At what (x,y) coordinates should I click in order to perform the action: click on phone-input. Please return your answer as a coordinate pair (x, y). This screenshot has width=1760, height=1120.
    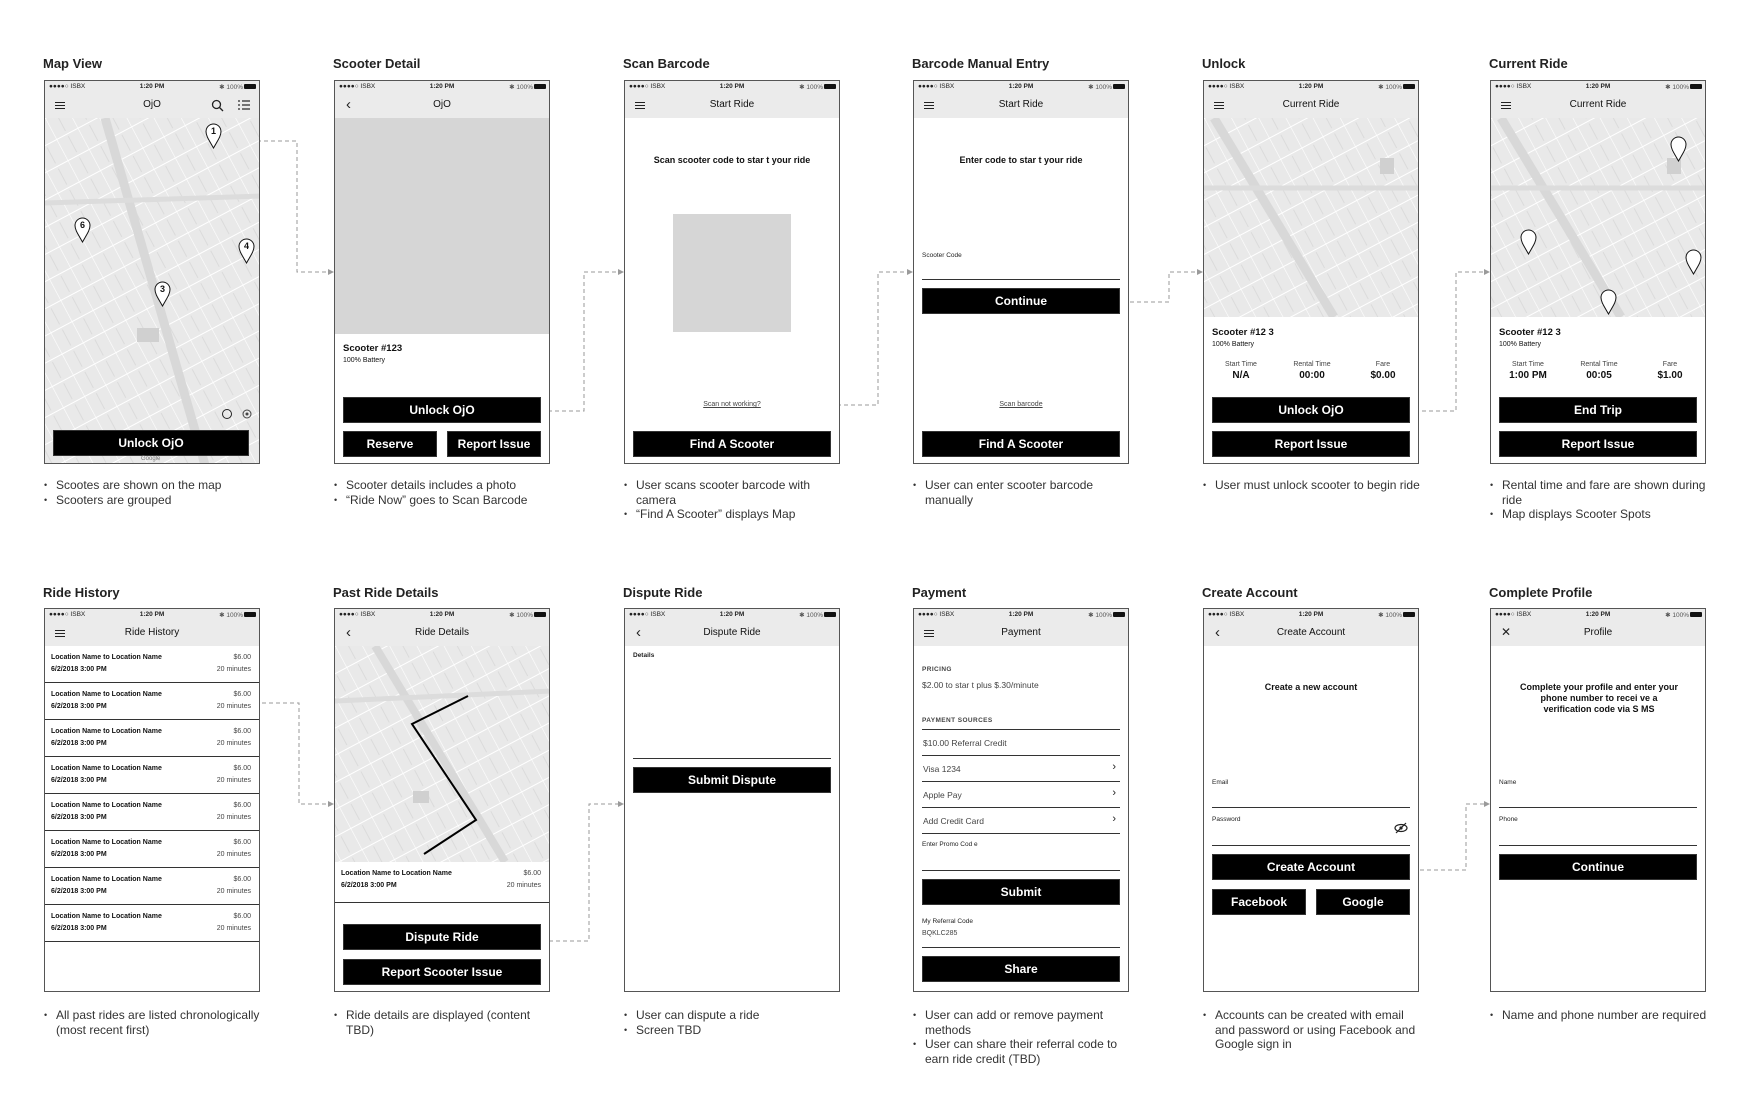
    Looking at the image, I should click on (1598, 835).